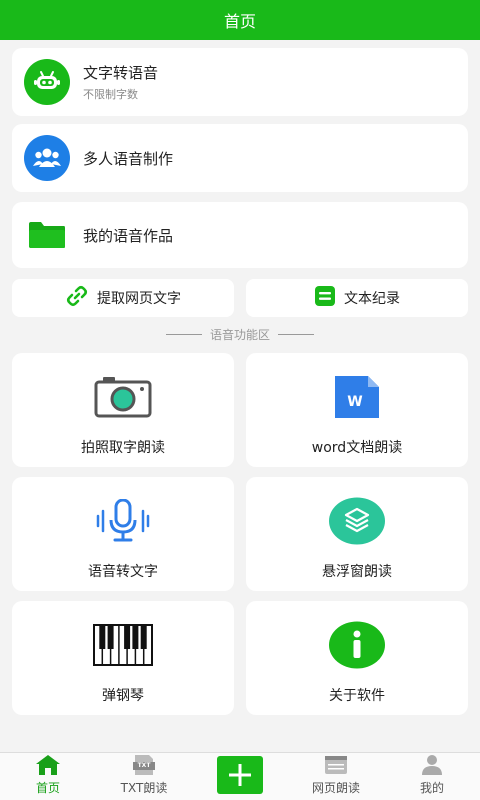 This screenshot has width=480, height=800. What do you see at coordinates (354, 402) in the screenshot?
I see `svg-text: W` at bounding box center [354, 402].